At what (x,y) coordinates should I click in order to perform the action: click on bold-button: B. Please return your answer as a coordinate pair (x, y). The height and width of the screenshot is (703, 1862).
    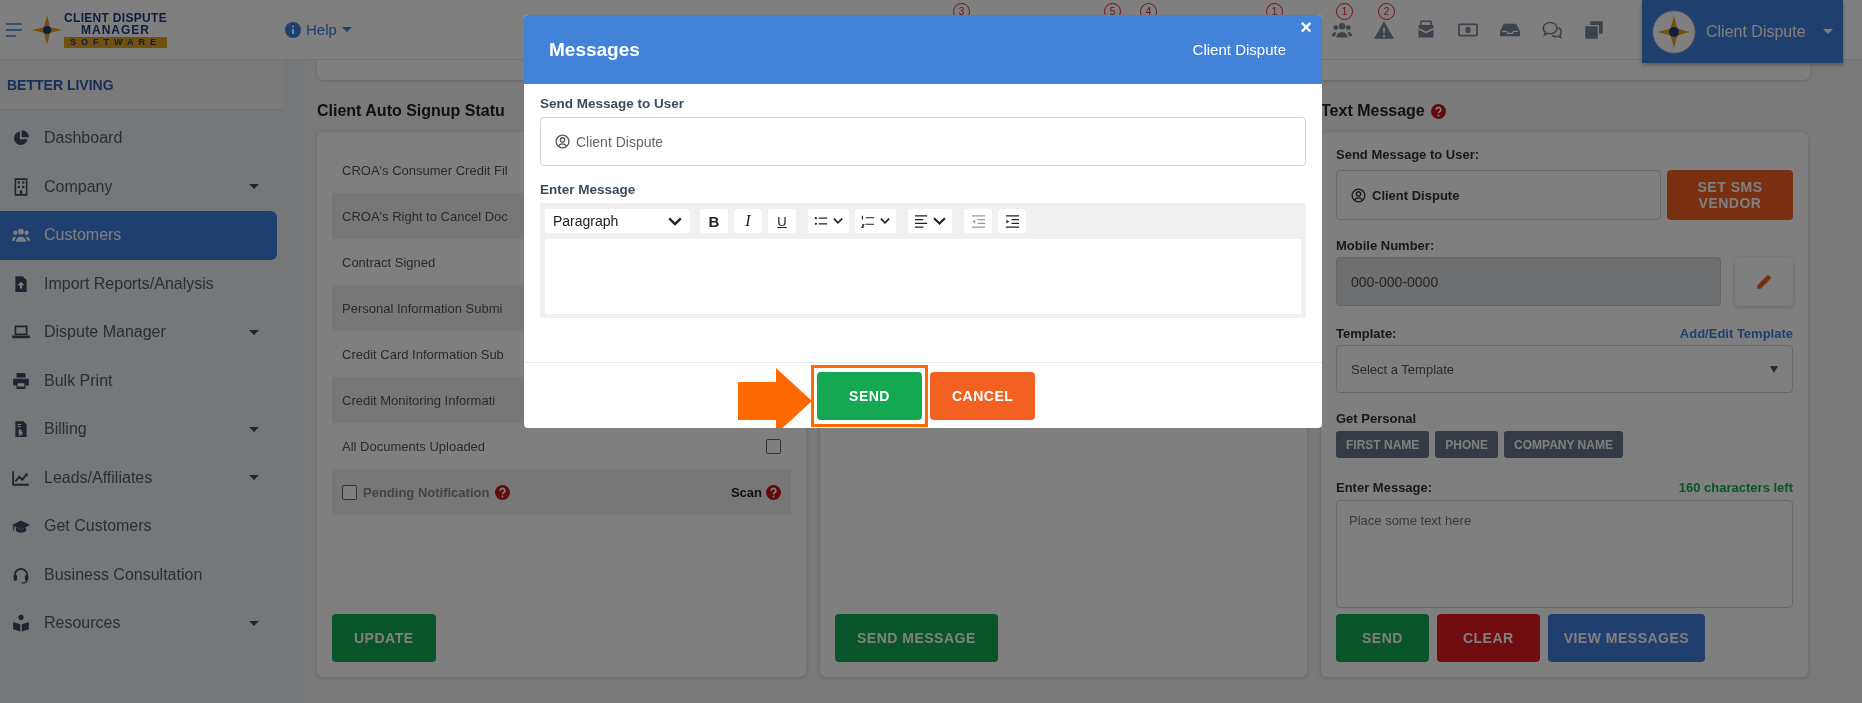
    Looking at the image, I should click on (714, 221).